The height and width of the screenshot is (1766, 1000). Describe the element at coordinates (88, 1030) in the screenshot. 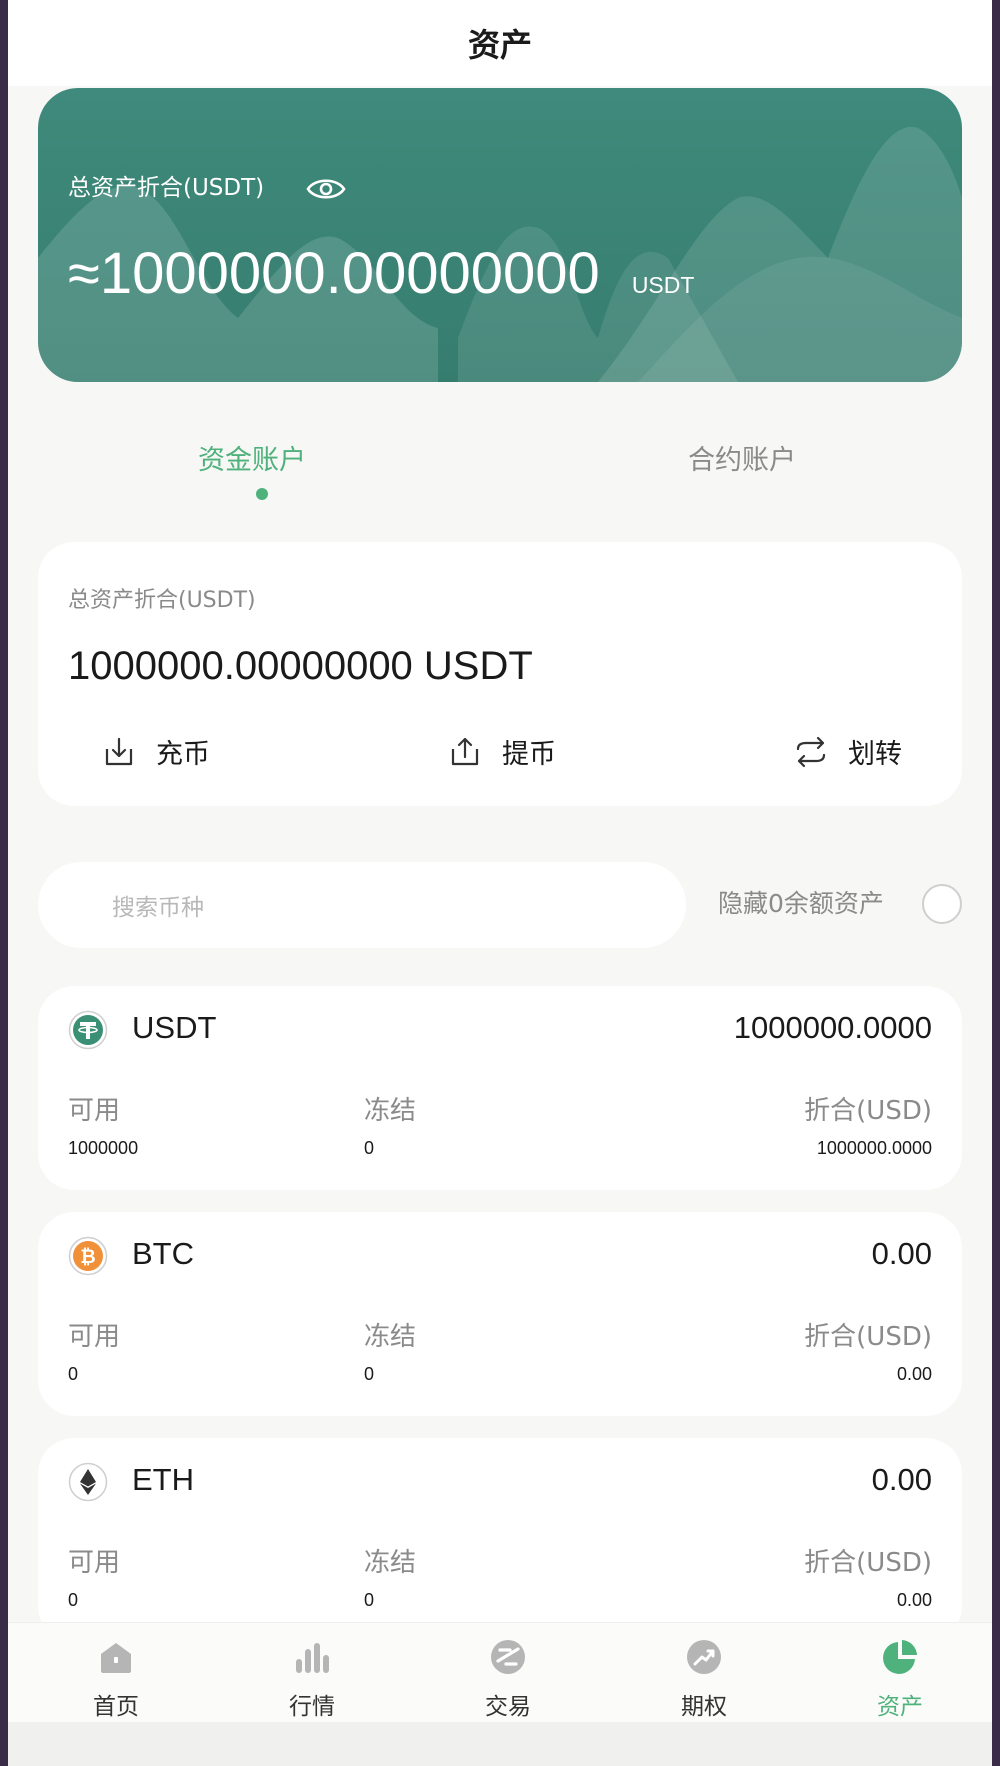

I see `usdt-logo-icon` at that location.